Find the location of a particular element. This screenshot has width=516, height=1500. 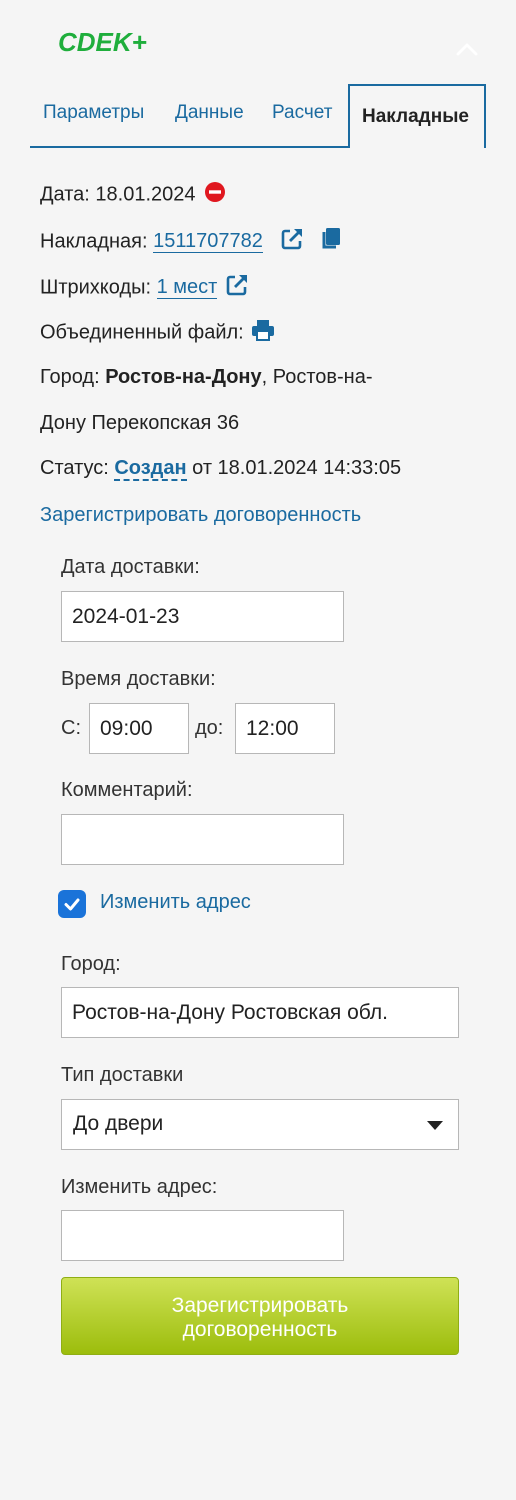

delivery-date-label: Дата доставки: is located at coordinates (130, 567).